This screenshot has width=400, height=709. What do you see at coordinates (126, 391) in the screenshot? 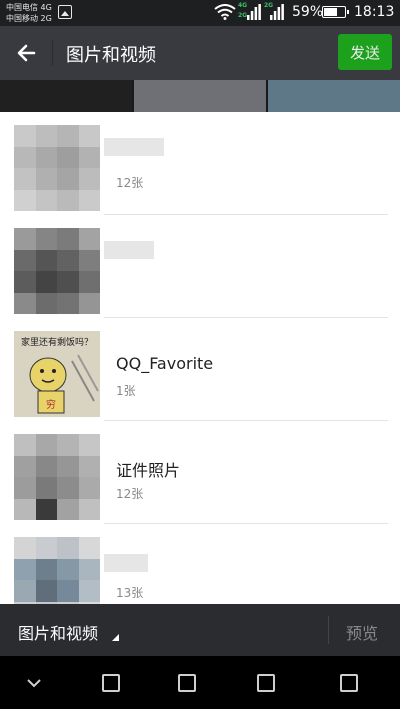
I see `album-count: 1张` at bounding box center [126, 391].